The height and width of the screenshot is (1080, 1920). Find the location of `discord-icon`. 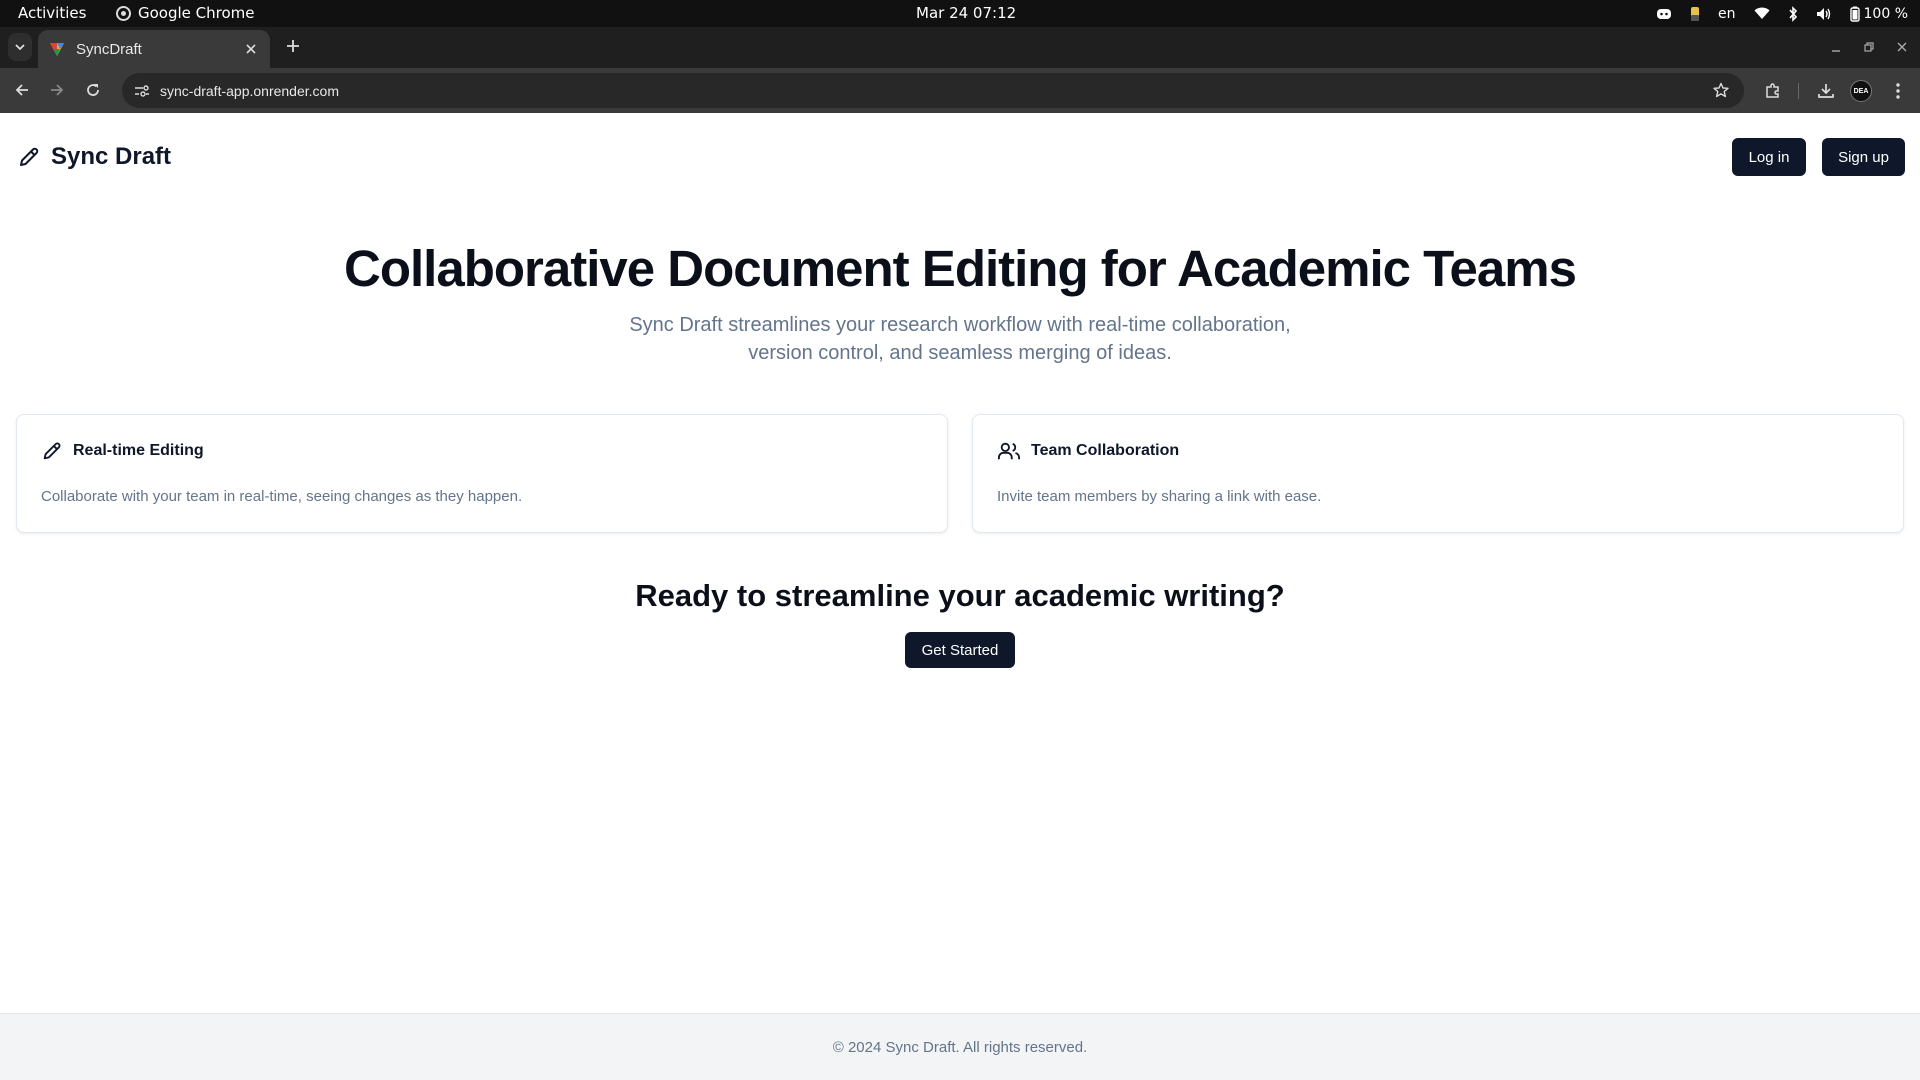

discord-icon is located at coordinates (1664, 14).